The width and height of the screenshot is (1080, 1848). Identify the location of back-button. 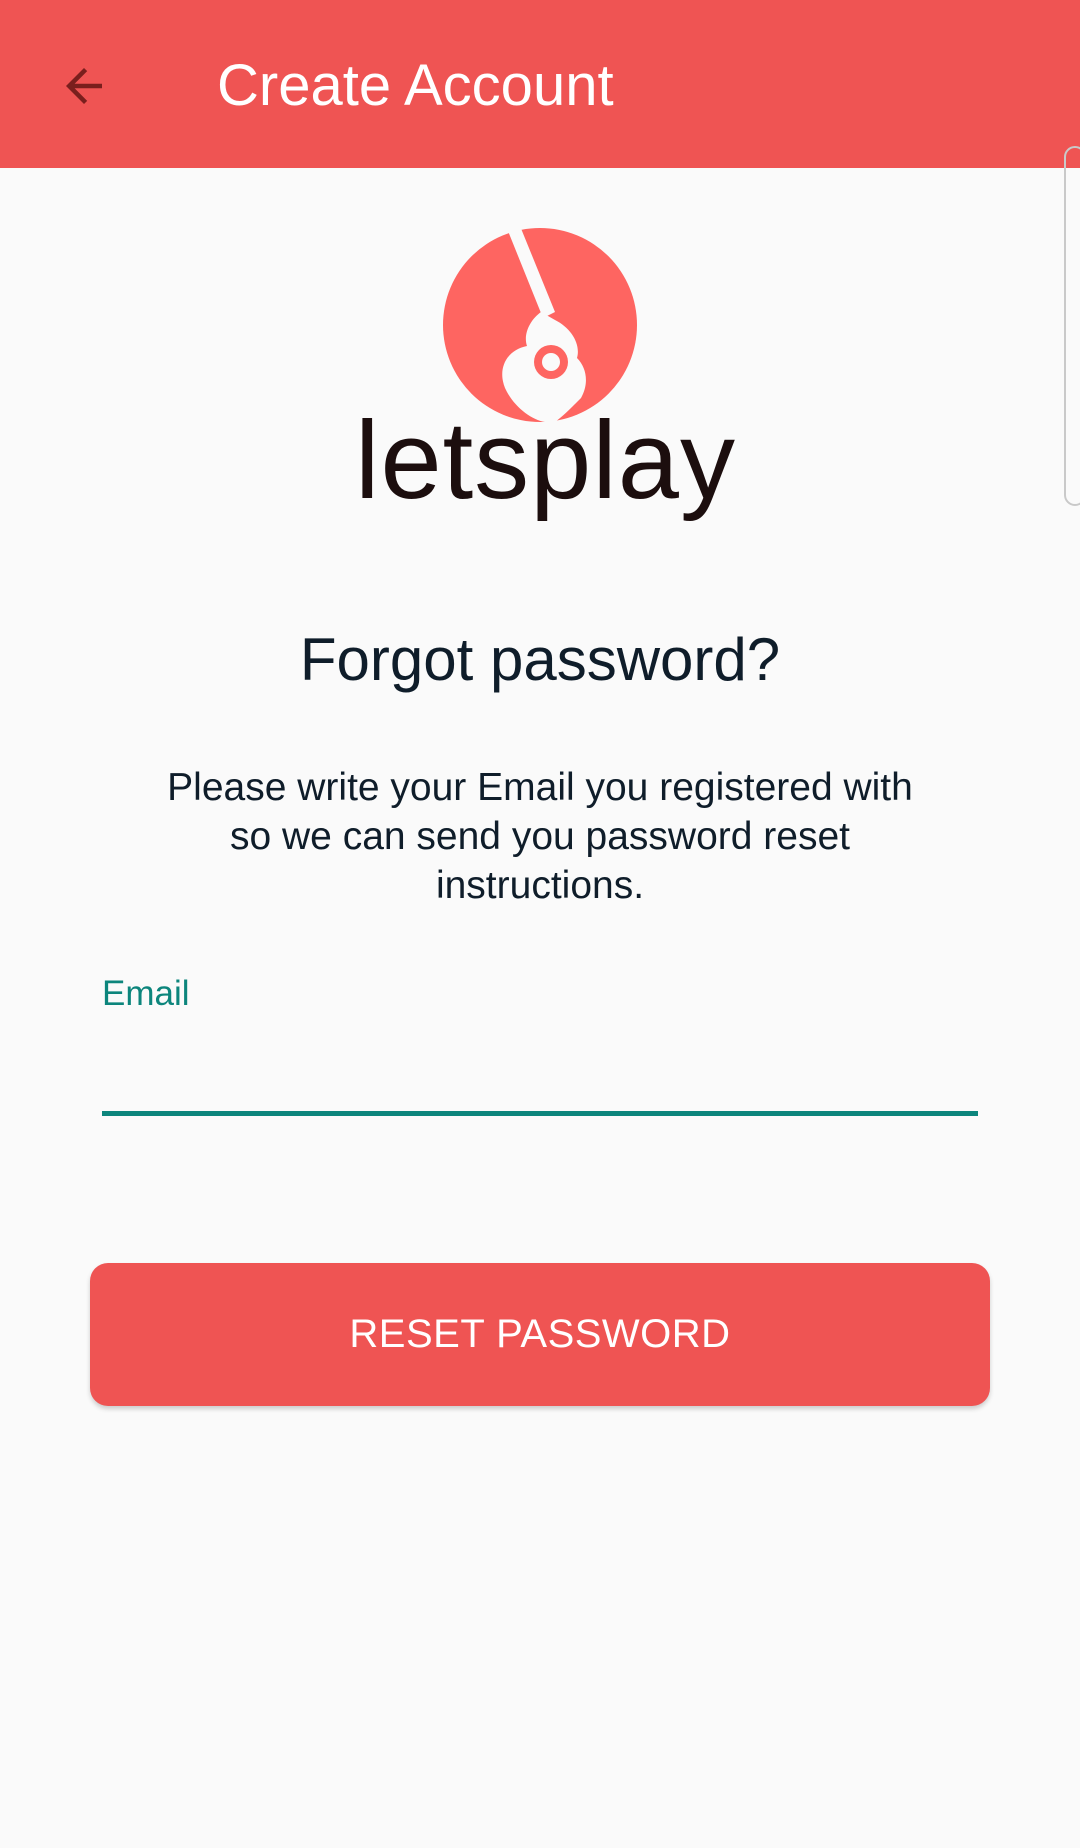
(84, 86).